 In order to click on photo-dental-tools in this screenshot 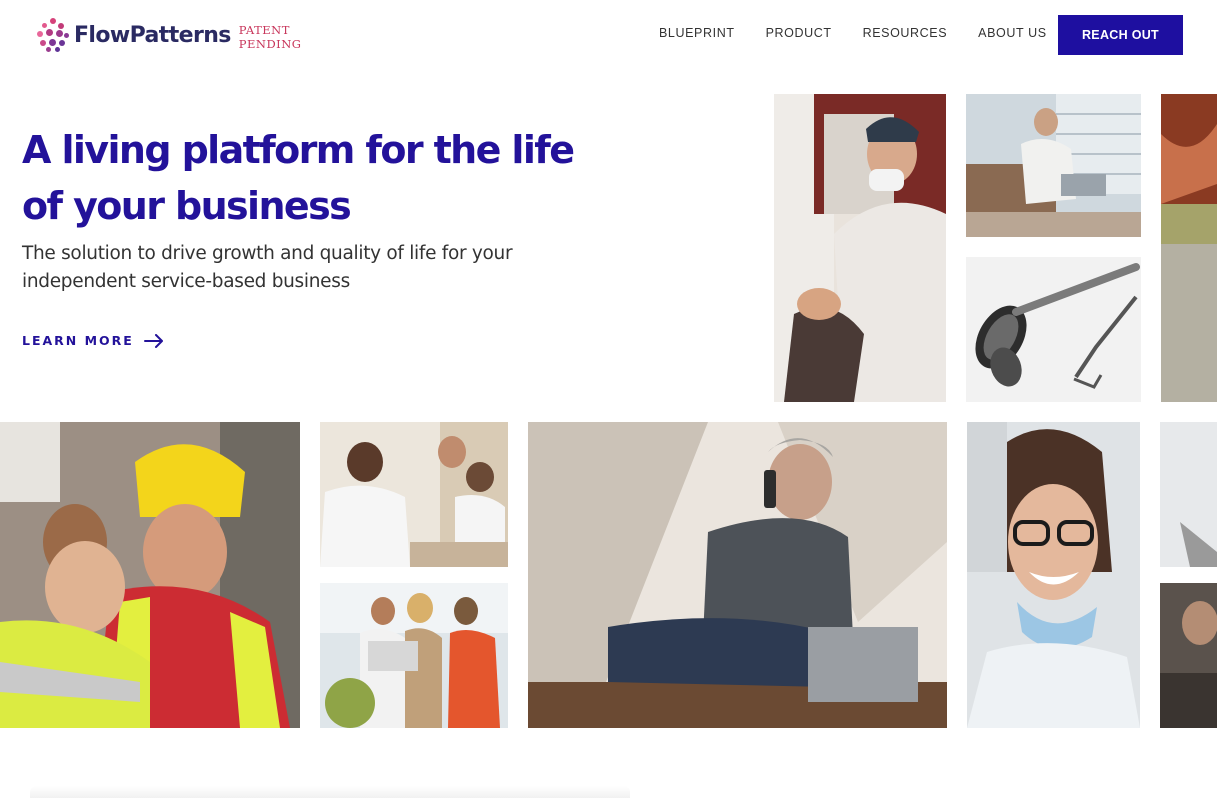, I will do `click(1053, 329)`.